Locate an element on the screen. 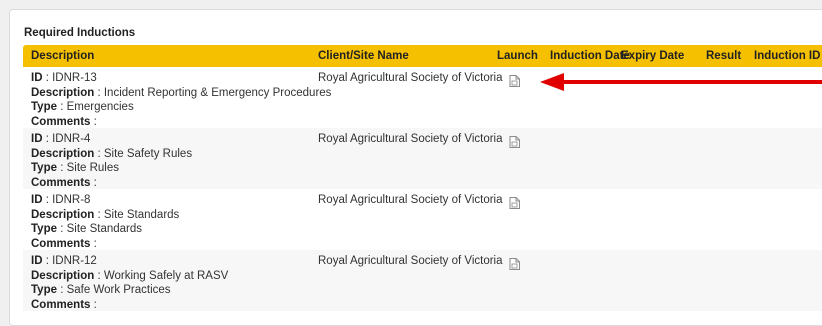 The height and width of the screenshot is (326, 822). induction-id-value: IDNR-4 is located at coordinates (71, 139).